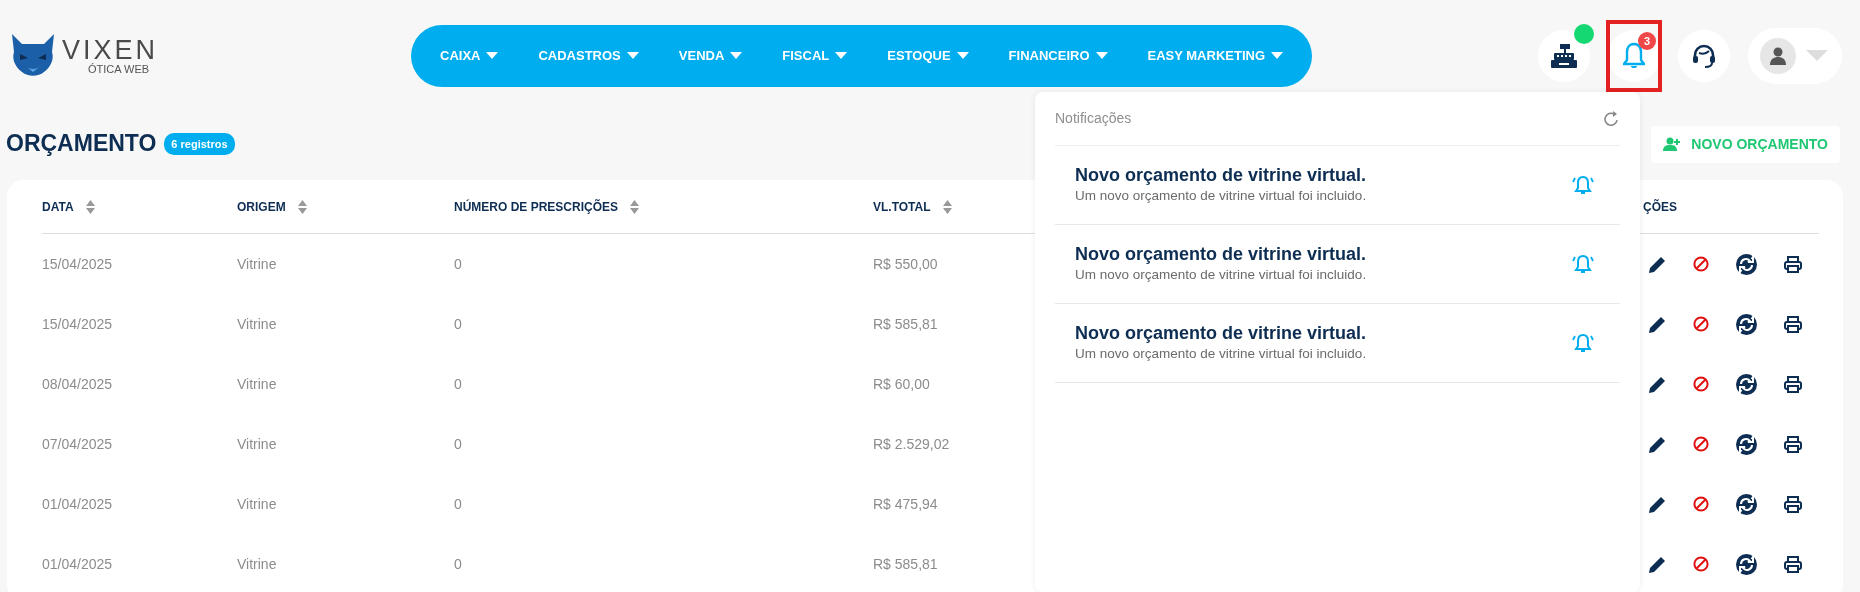 This screenshot has width=1860, height=592. I want to click on panel-title: Notificações, so click(1093, 118).